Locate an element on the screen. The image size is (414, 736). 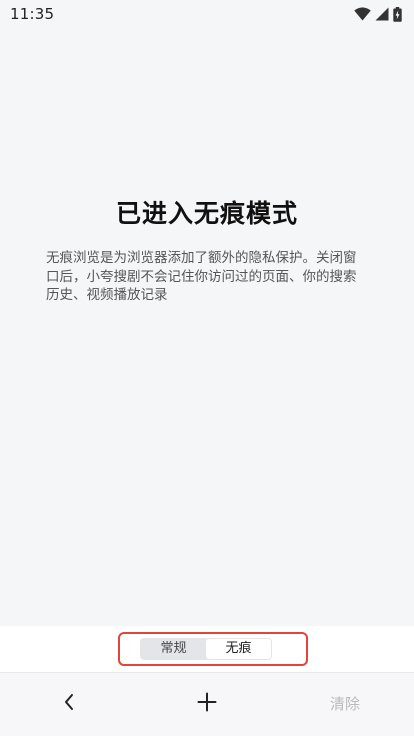
status-icons is located at coordinates (378, 14).